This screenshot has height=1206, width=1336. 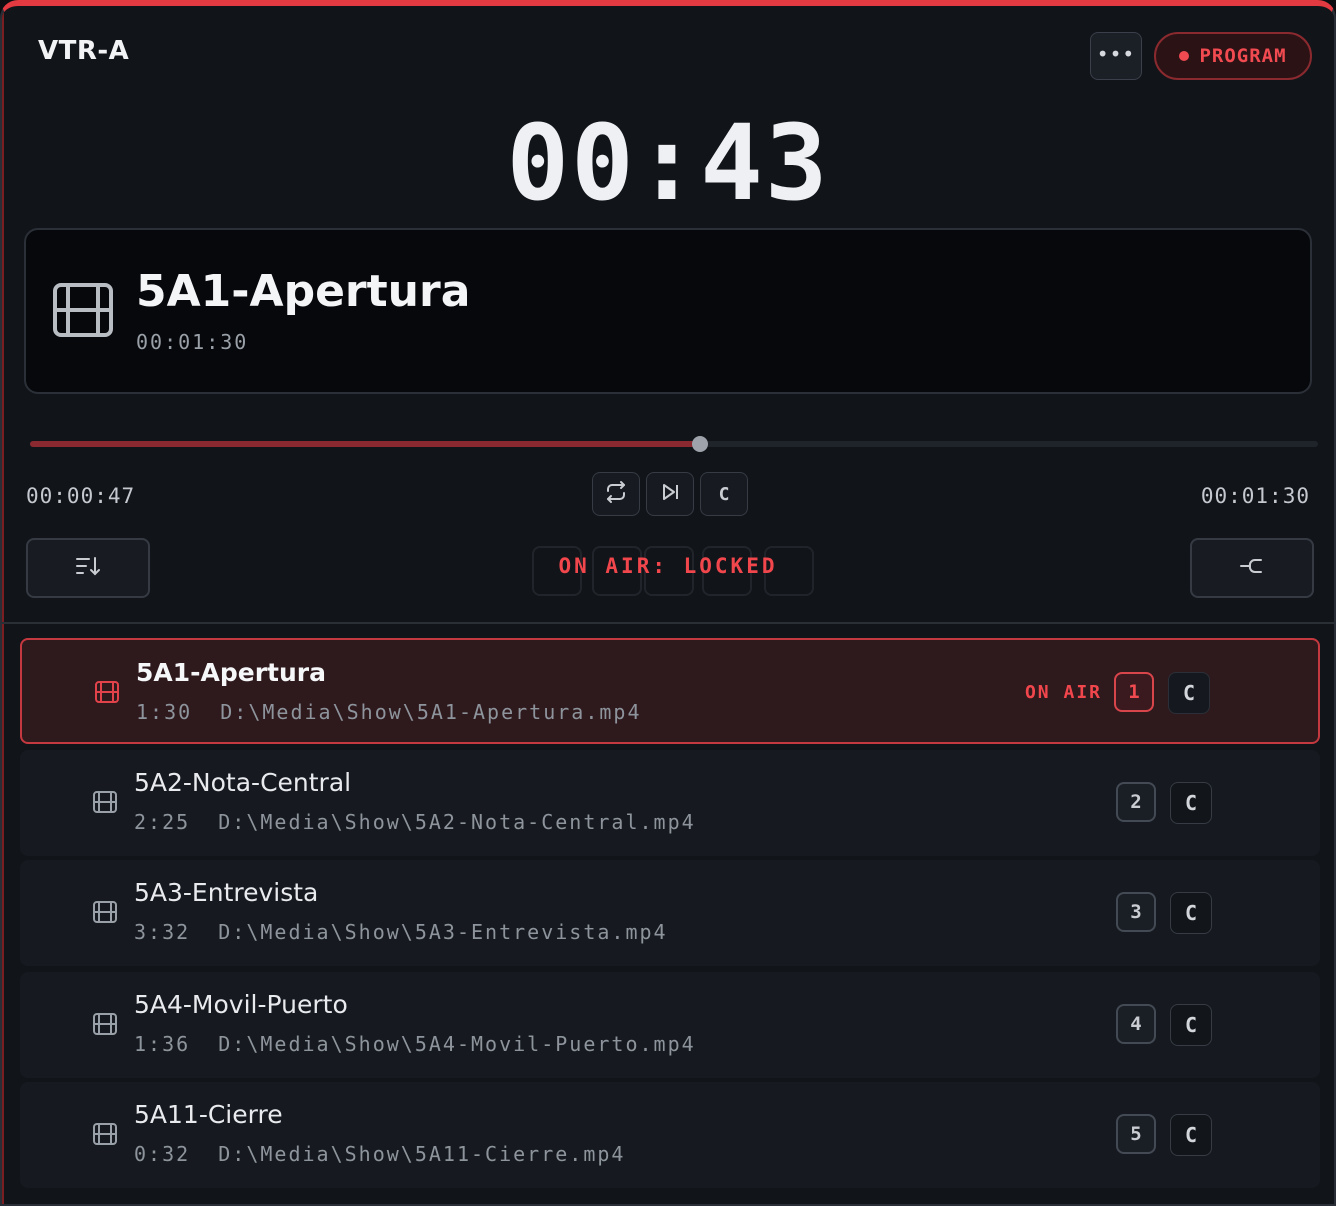 I want to click on program-button: PROGRAM, so click(x=1233, y=56).